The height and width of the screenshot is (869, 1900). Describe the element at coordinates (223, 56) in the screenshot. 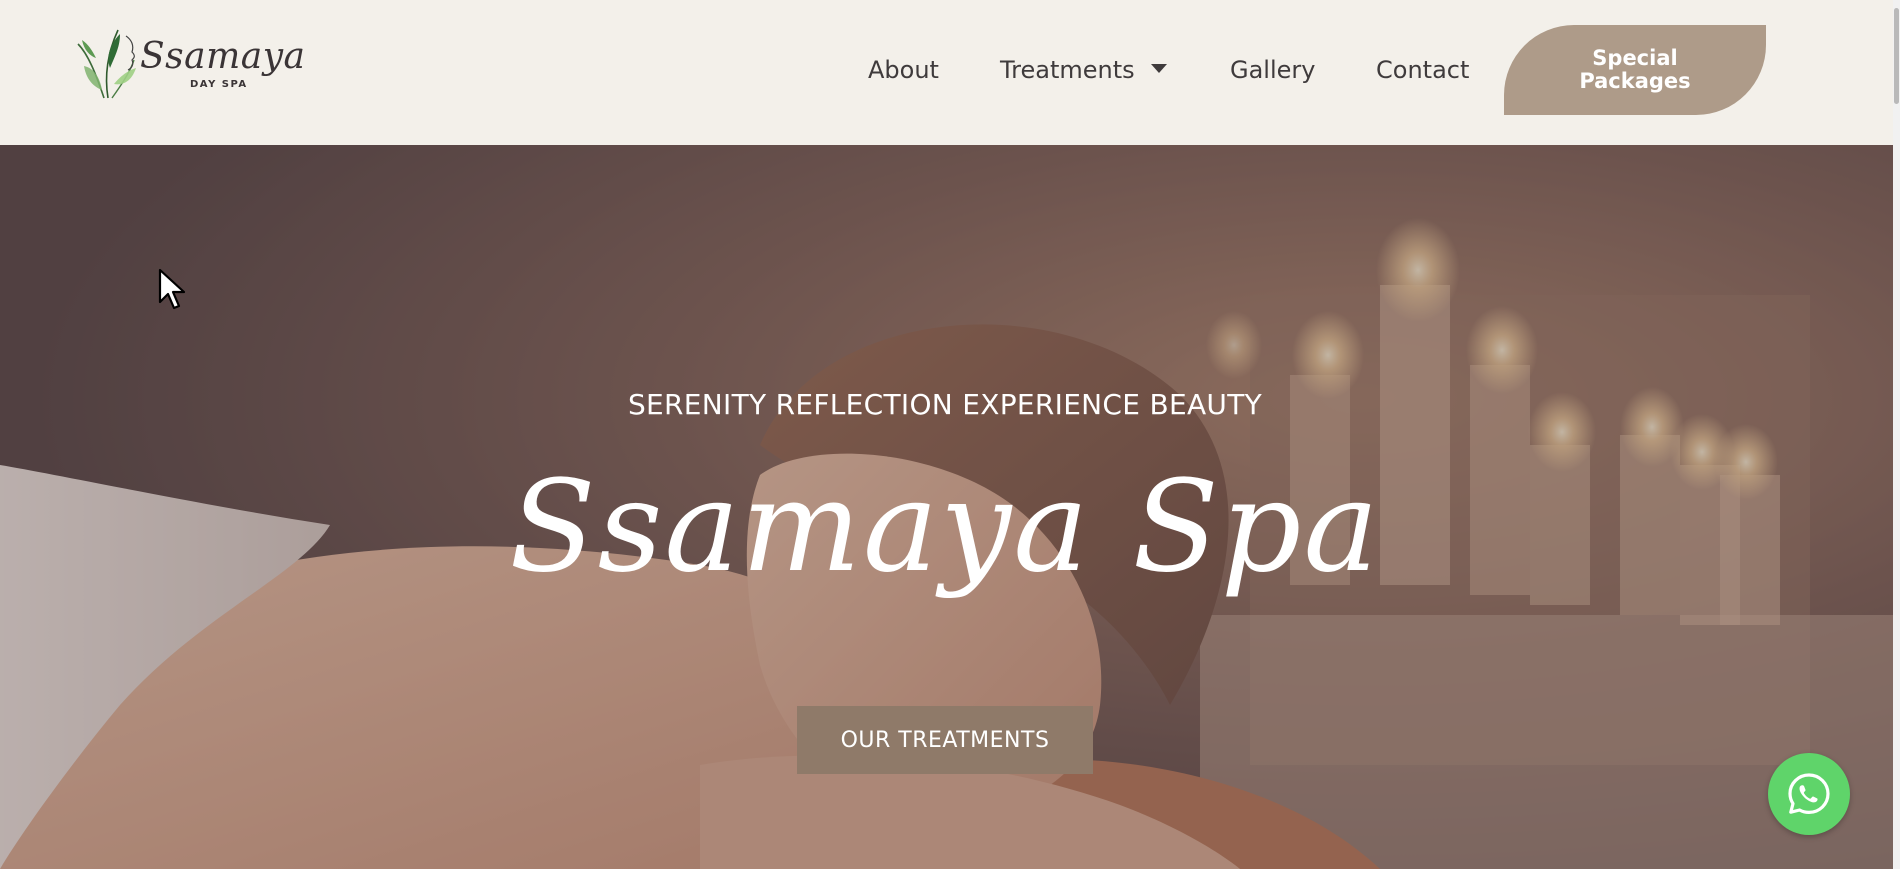

I see `logo-wordmark: Ssamaya` at that location.